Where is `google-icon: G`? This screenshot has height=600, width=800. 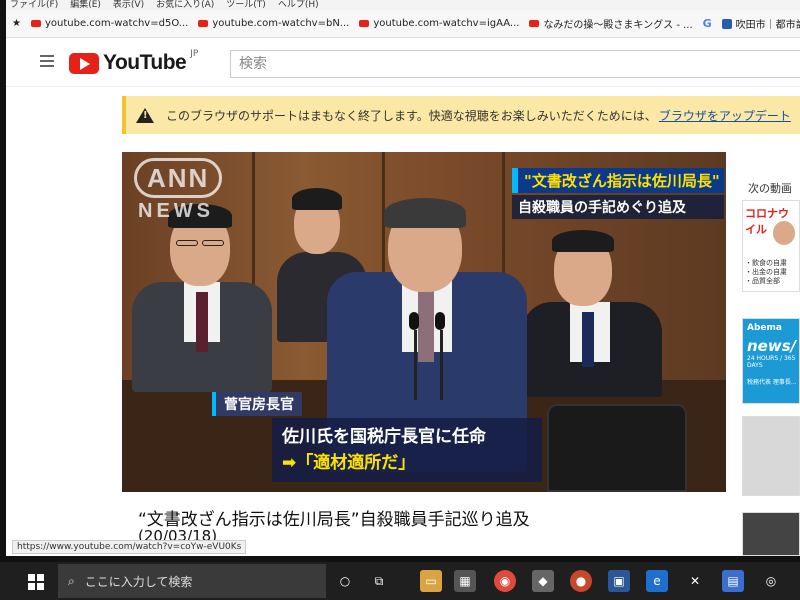
google-icon: G is located at coordinates (707, 23).